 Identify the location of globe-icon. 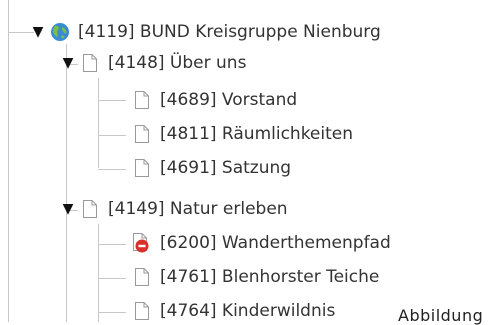
(60, 32).